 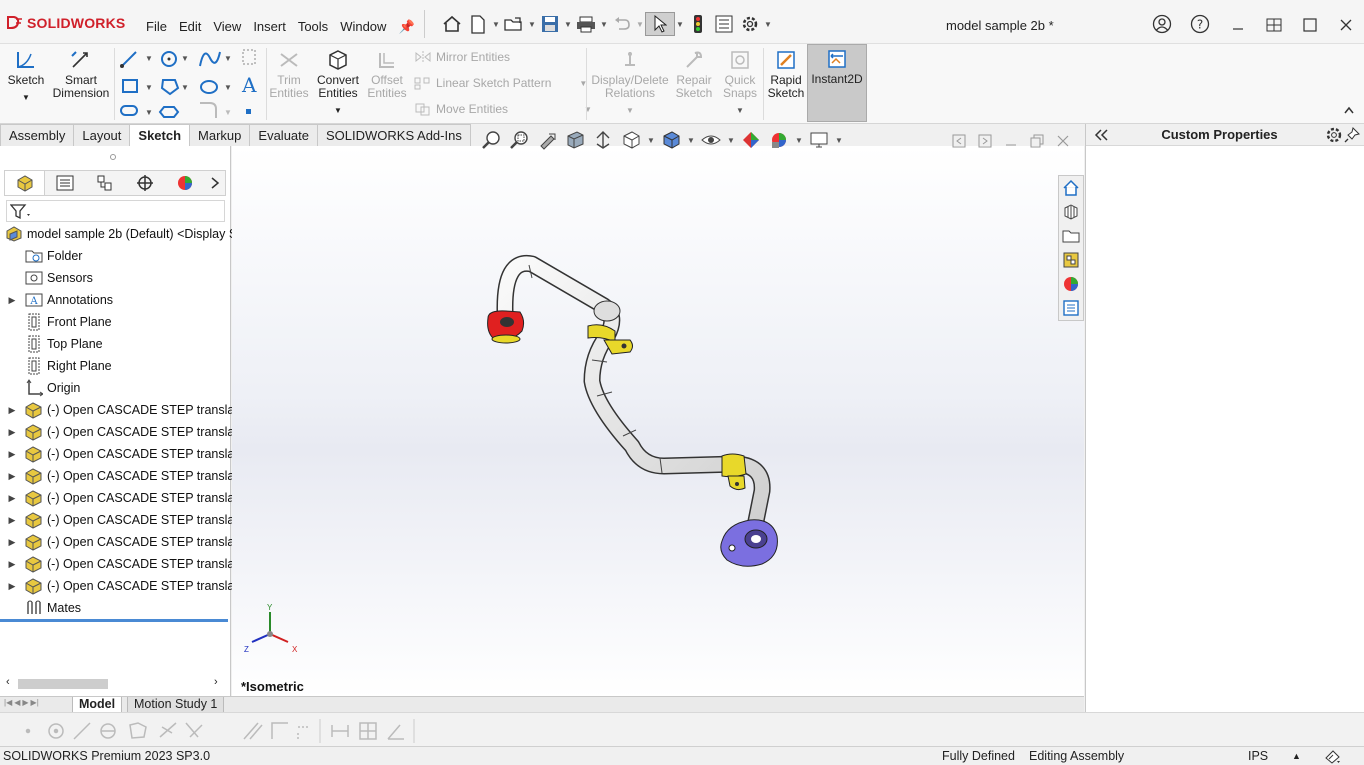 I want to click on unit-system: IPS, so click(x=1258, y=756).